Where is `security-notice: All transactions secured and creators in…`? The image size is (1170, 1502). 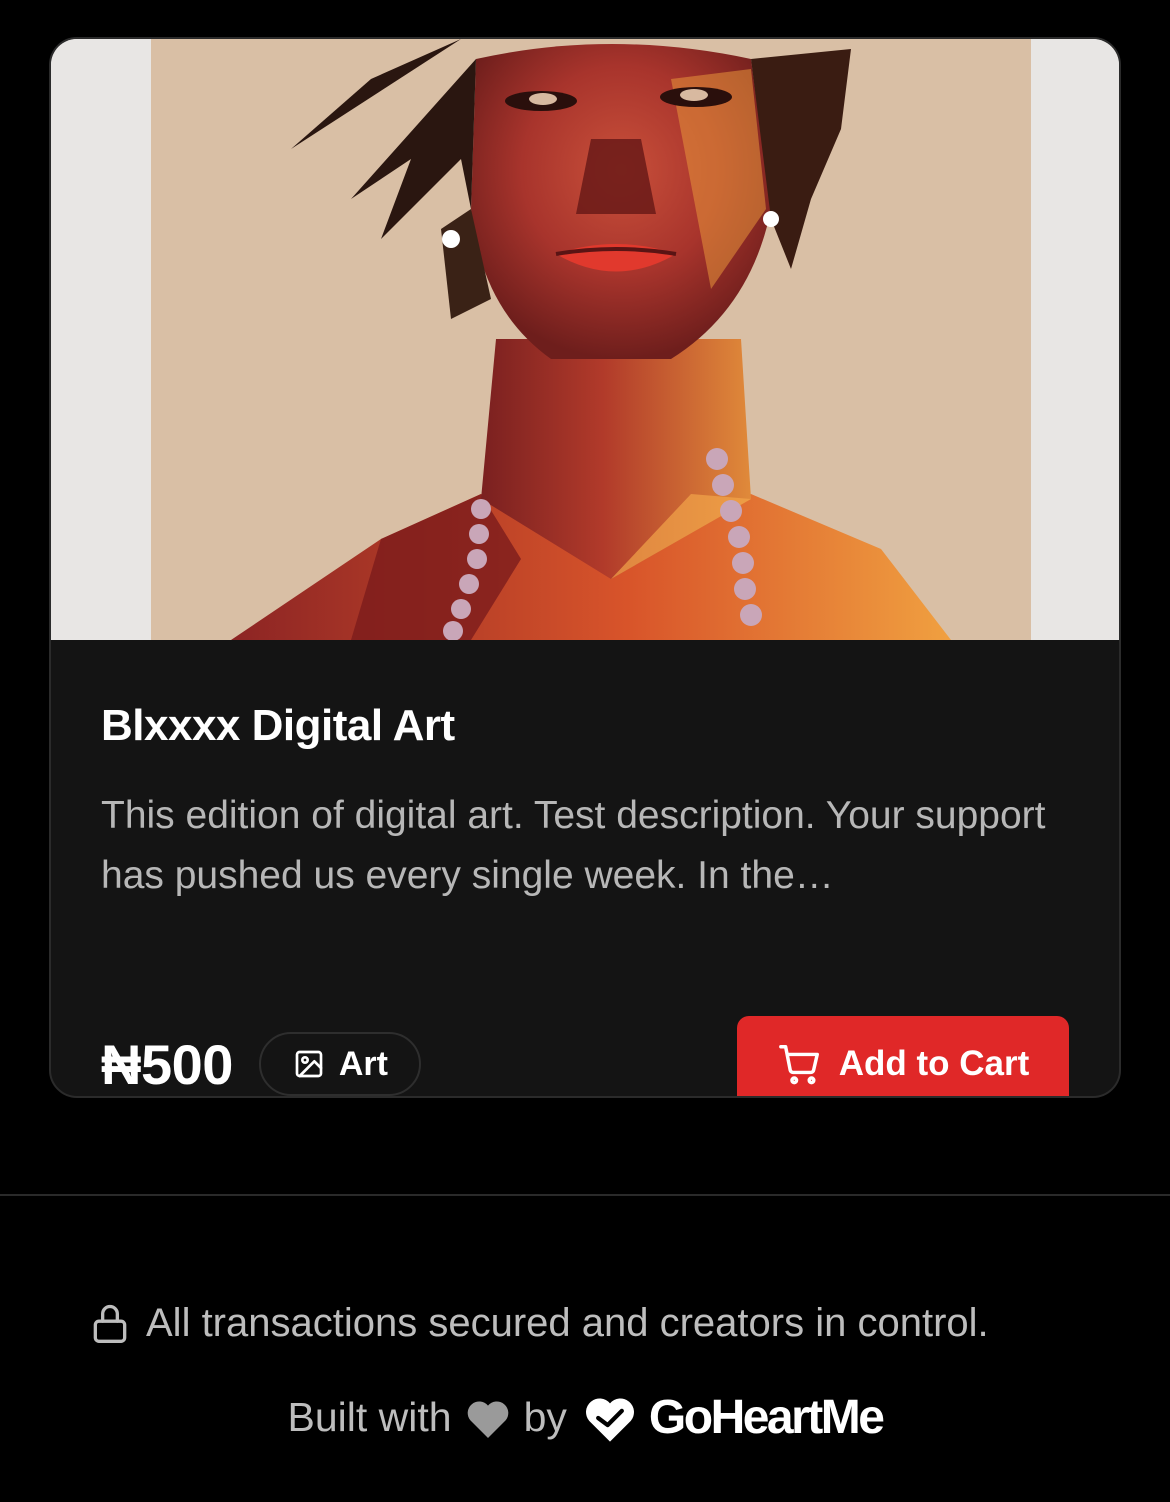
security-notice: All transactions secured and creators in… is located at coordinates (538, 1323).